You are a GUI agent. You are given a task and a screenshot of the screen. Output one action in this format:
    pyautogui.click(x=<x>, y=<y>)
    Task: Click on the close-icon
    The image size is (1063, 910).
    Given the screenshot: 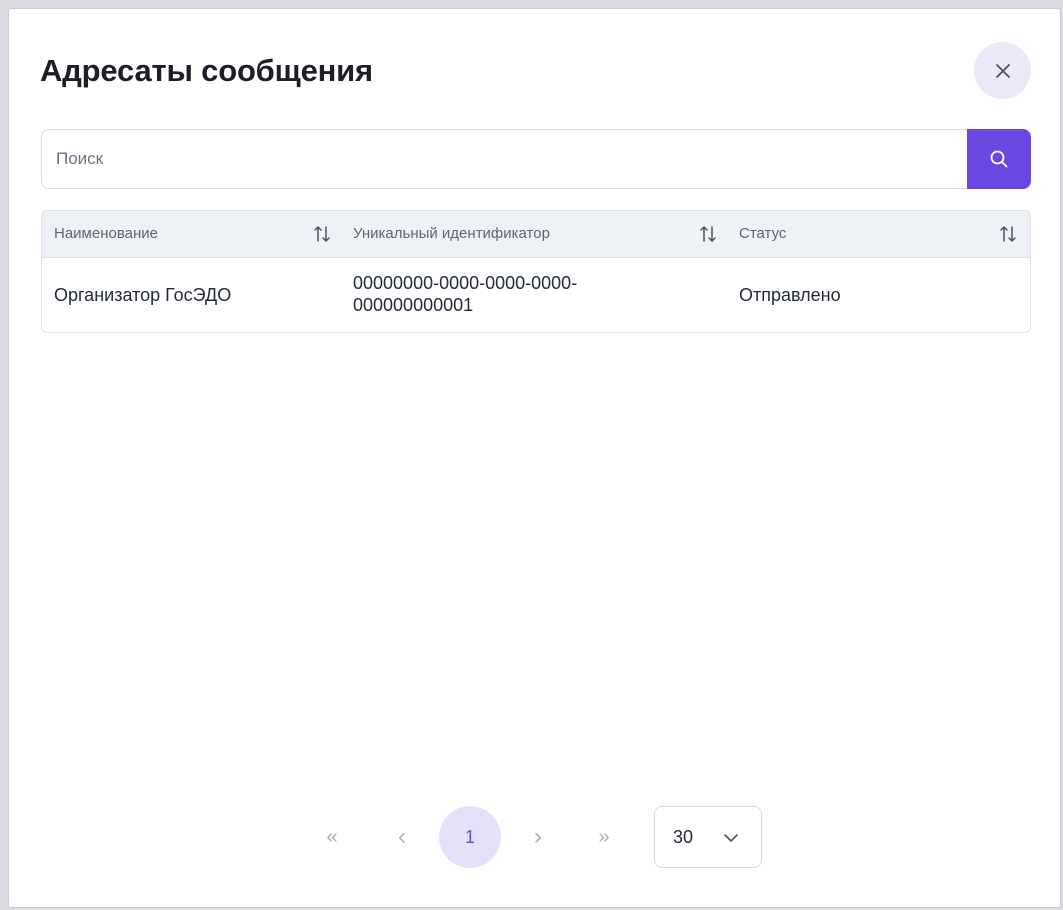 What is the action you would take?
    pyautogui.click(x=1002, y=70)
    